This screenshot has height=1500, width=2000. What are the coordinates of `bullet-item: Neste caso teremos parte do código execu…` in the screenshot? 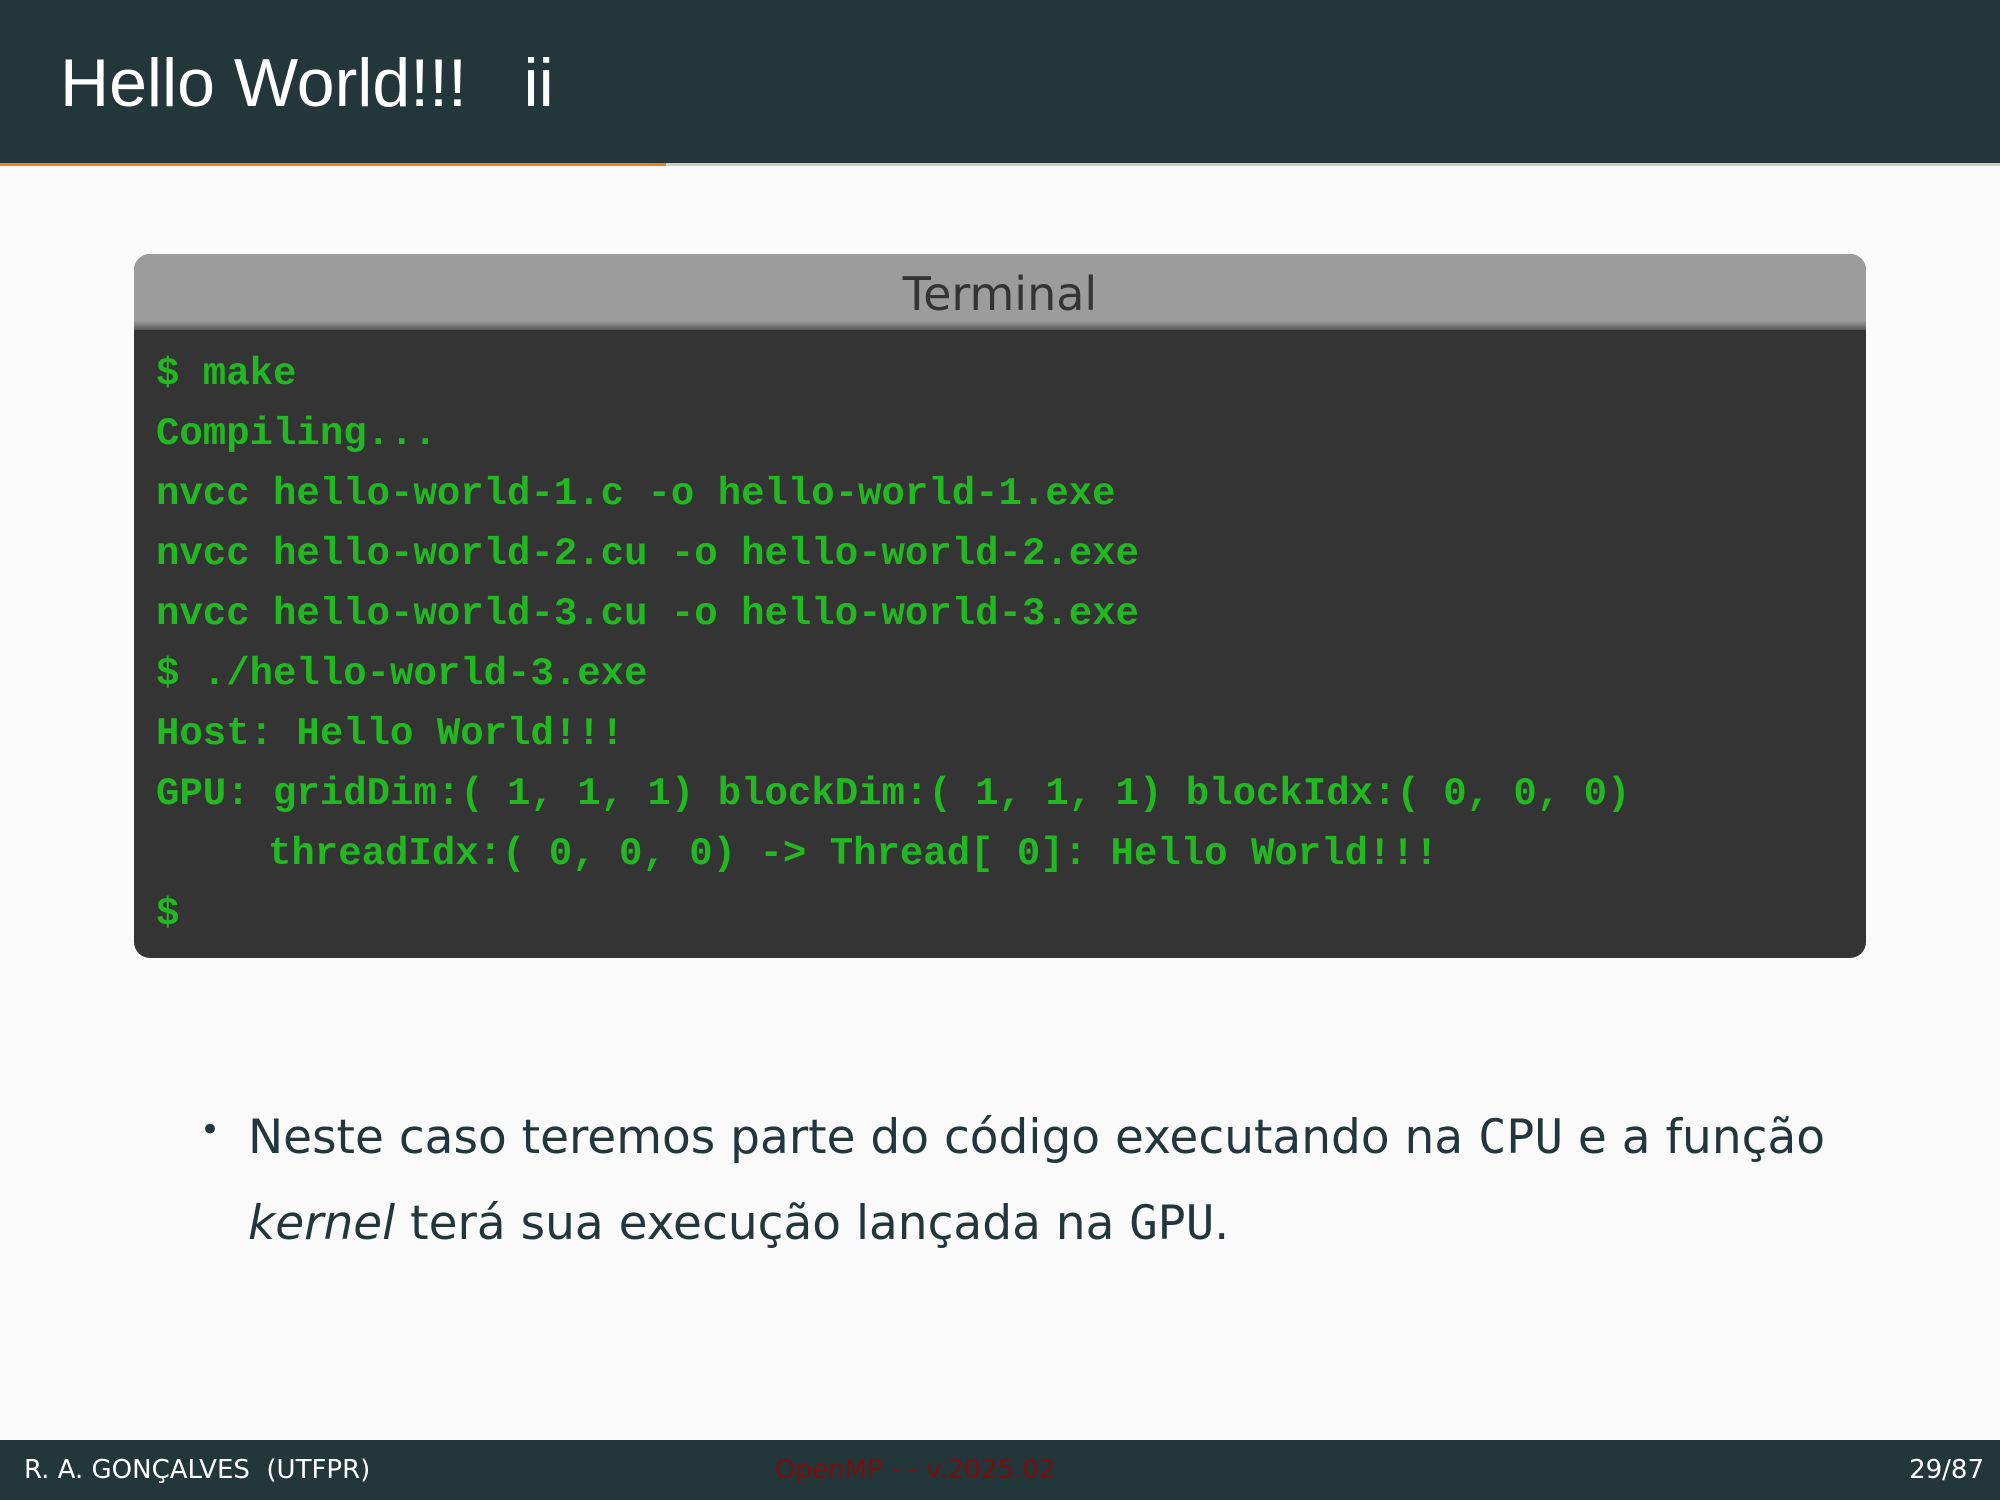 It's located at (1043, 1181).